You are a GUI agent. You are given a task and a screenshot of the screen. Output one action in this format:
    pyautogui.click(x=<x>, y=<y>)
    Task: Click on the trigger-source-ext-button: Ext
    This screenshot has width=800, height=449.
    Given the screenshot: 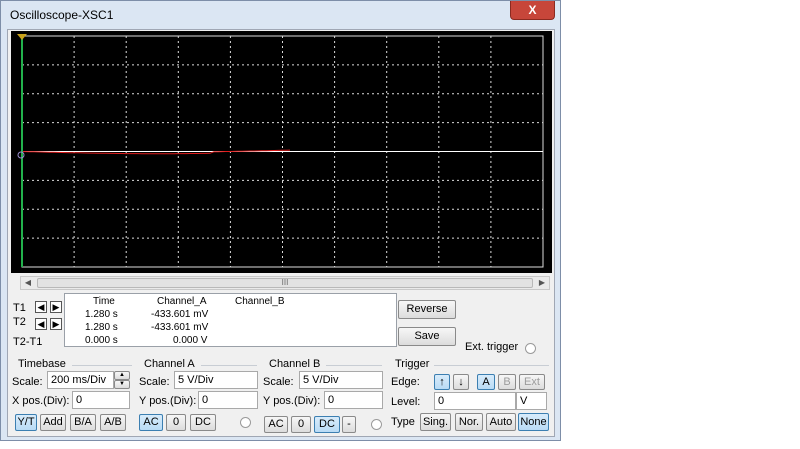 What is the action you would take?
    pyautogui.click(x=532, y=382)
    